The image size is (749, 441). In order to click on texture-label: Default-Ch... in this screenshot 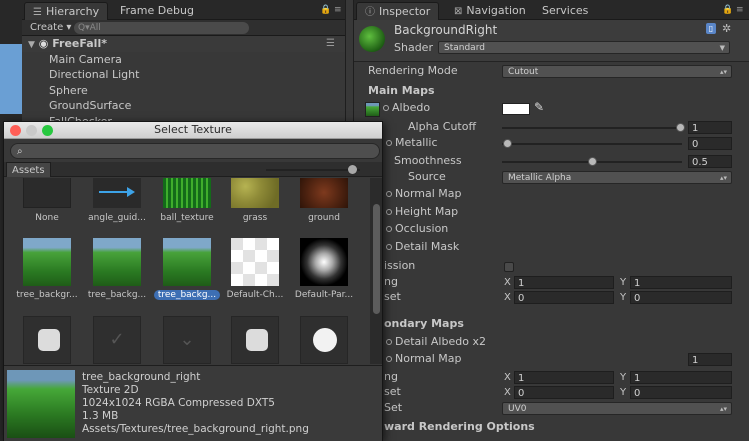, I will do `click(255, 295)`.